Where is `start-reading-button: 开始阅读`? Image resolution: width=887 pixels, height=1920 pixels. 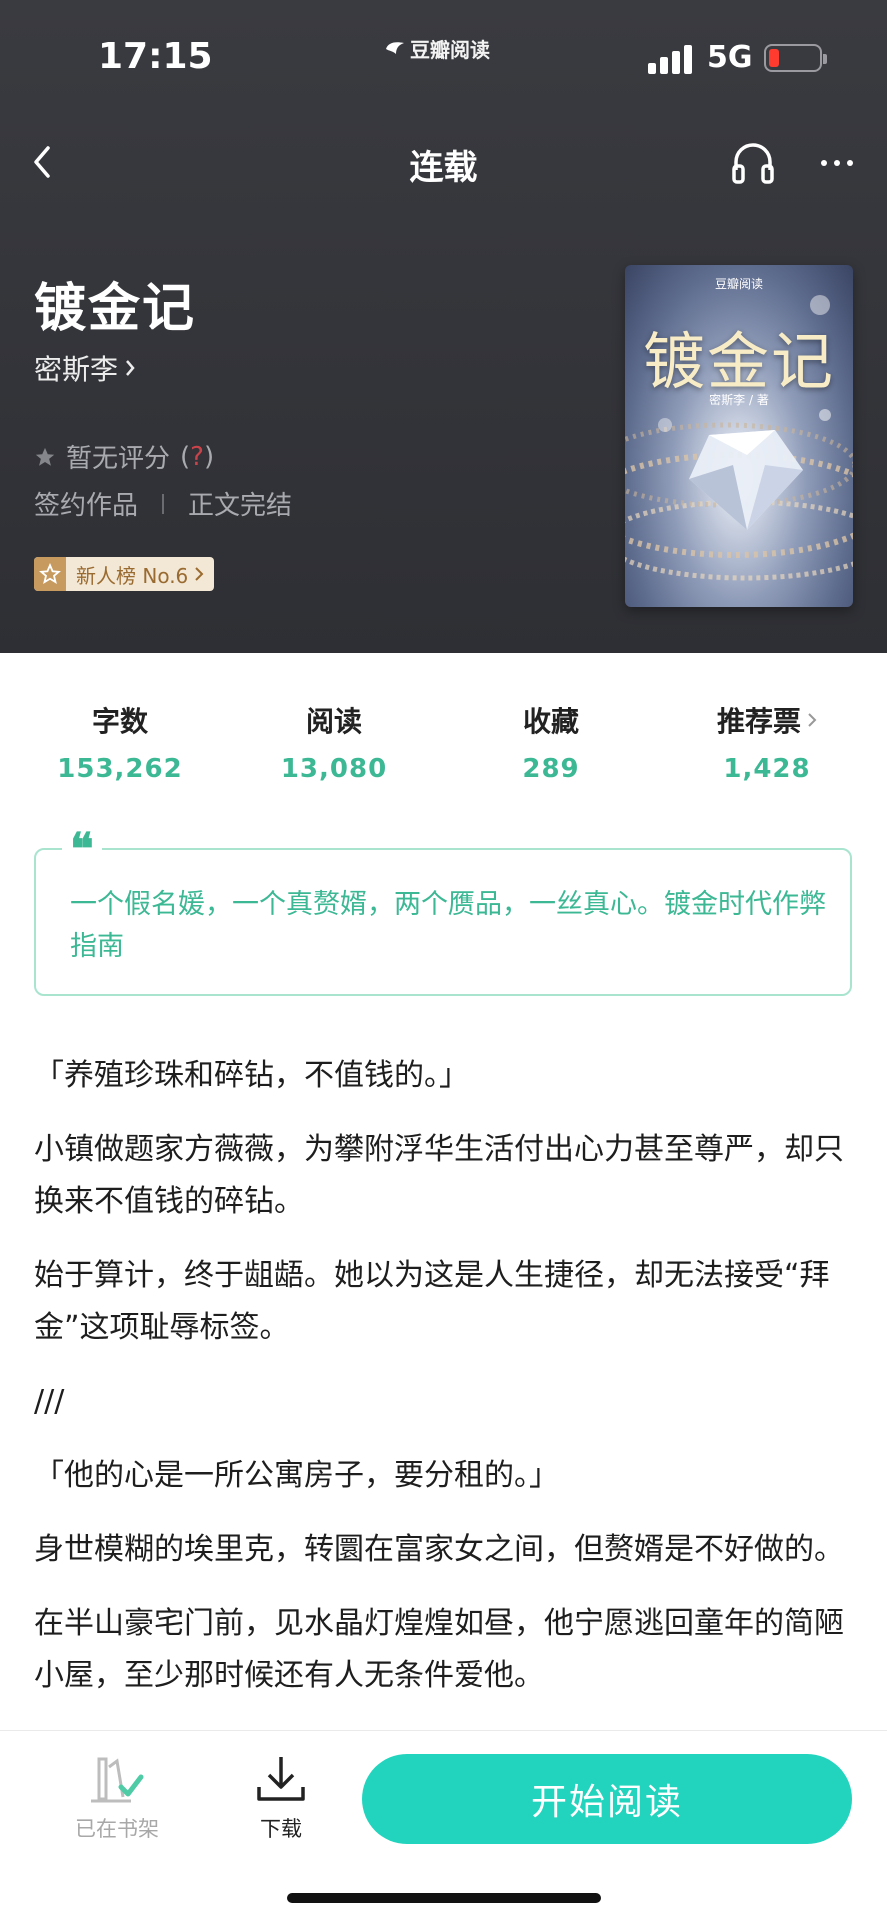 start-reading-button: 开始阅读 is located at coordinates (607, 1799).